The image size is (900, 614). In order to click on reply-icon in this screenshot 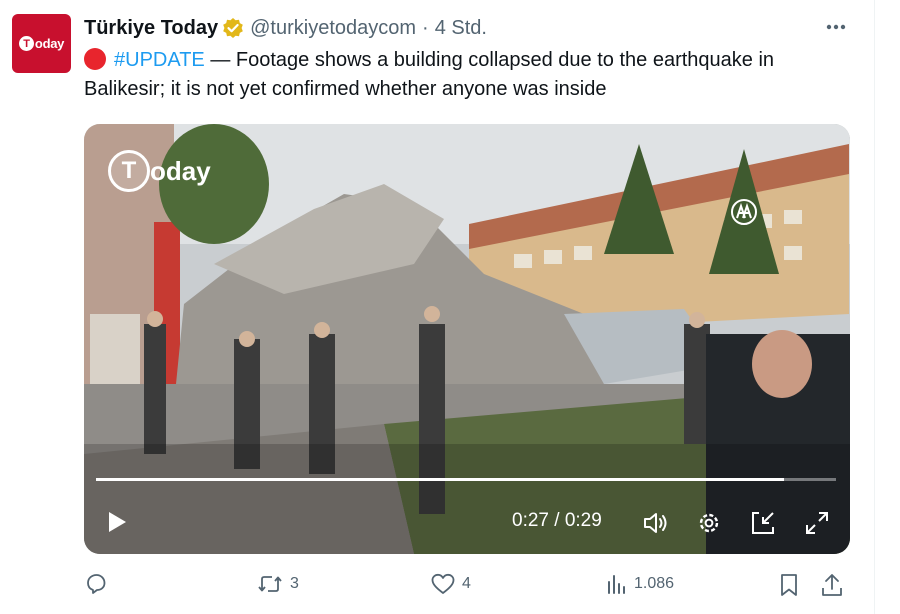, I will do `click(96, 584)`.